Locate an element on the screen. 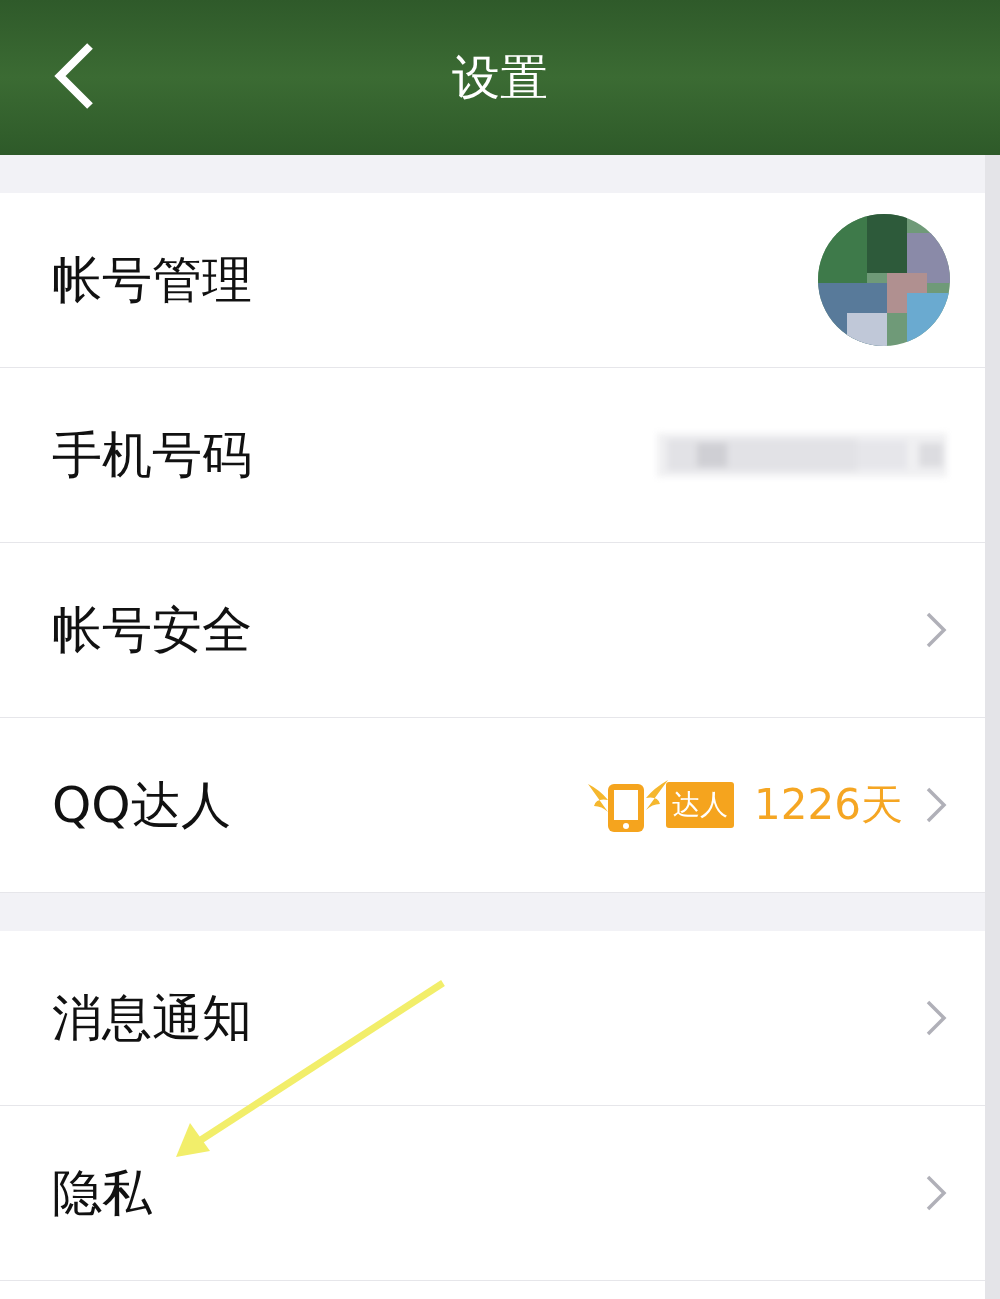  row-label: 帐号安全 is located at coordinates (152, 630).